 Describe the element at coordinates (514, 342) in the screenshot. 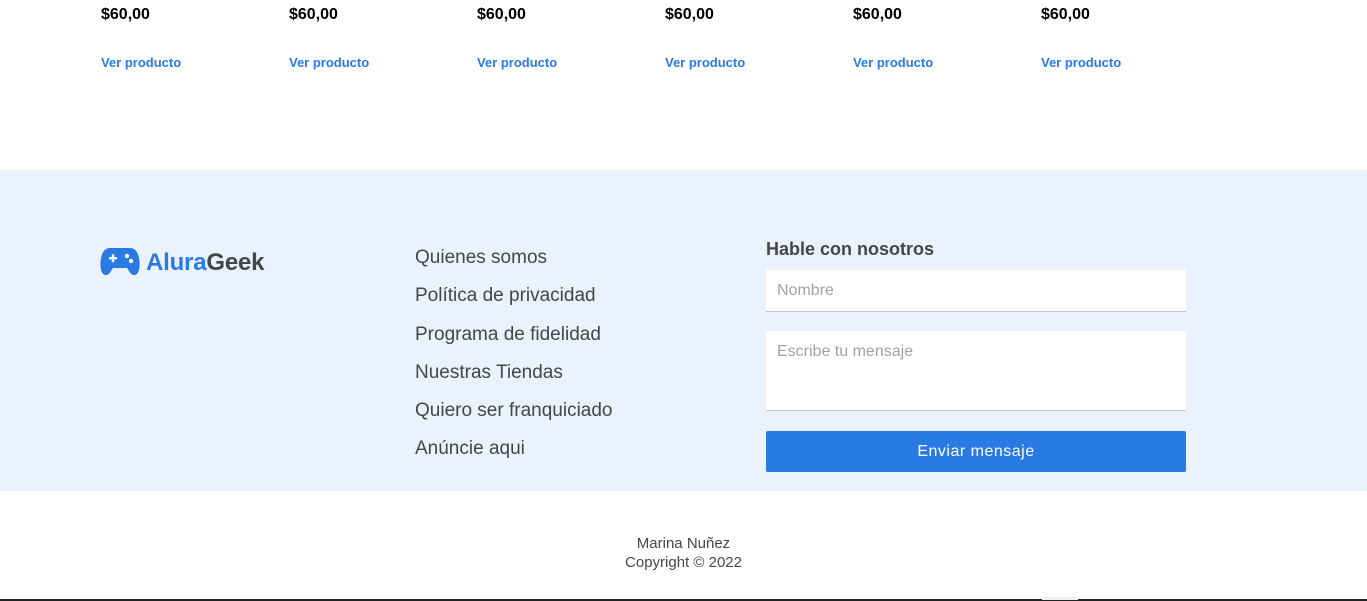

I see `footer-link-fidelidad: Programa de fidelidad` at that location.